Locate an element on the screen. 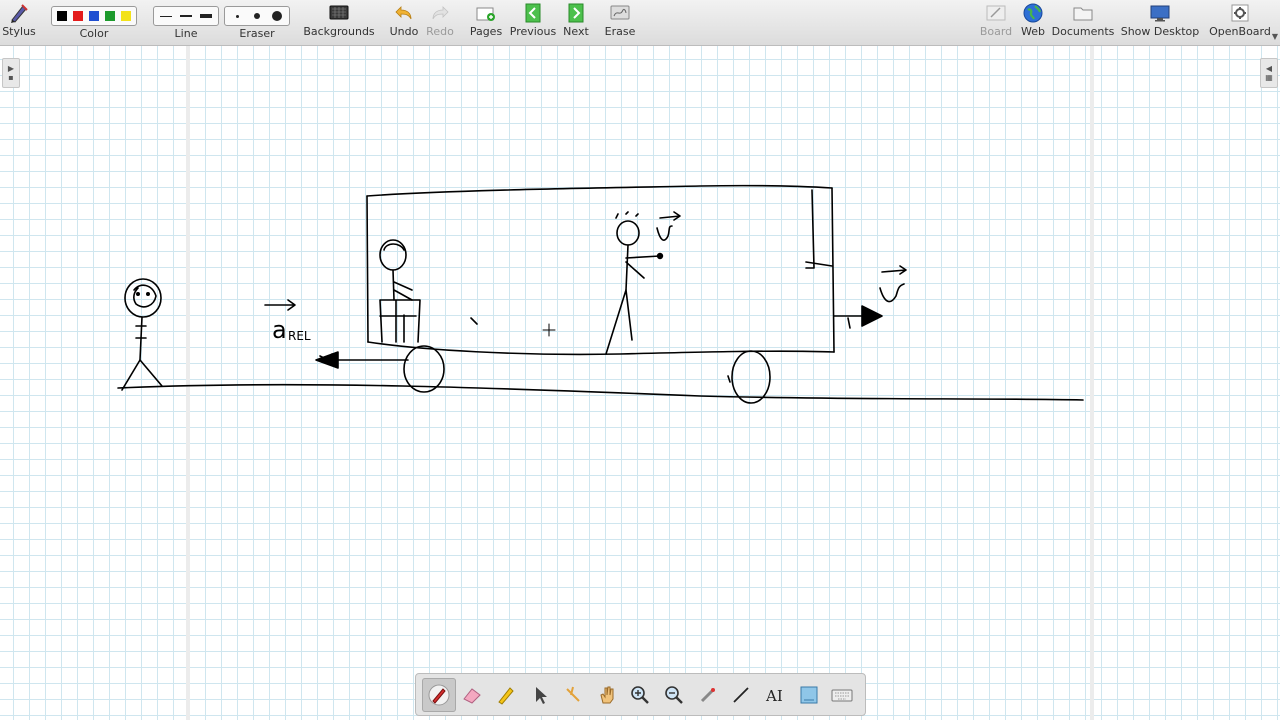 This screenshot has width=1280, height=720. eraser-tool-button is located at coordinates (473, 695).